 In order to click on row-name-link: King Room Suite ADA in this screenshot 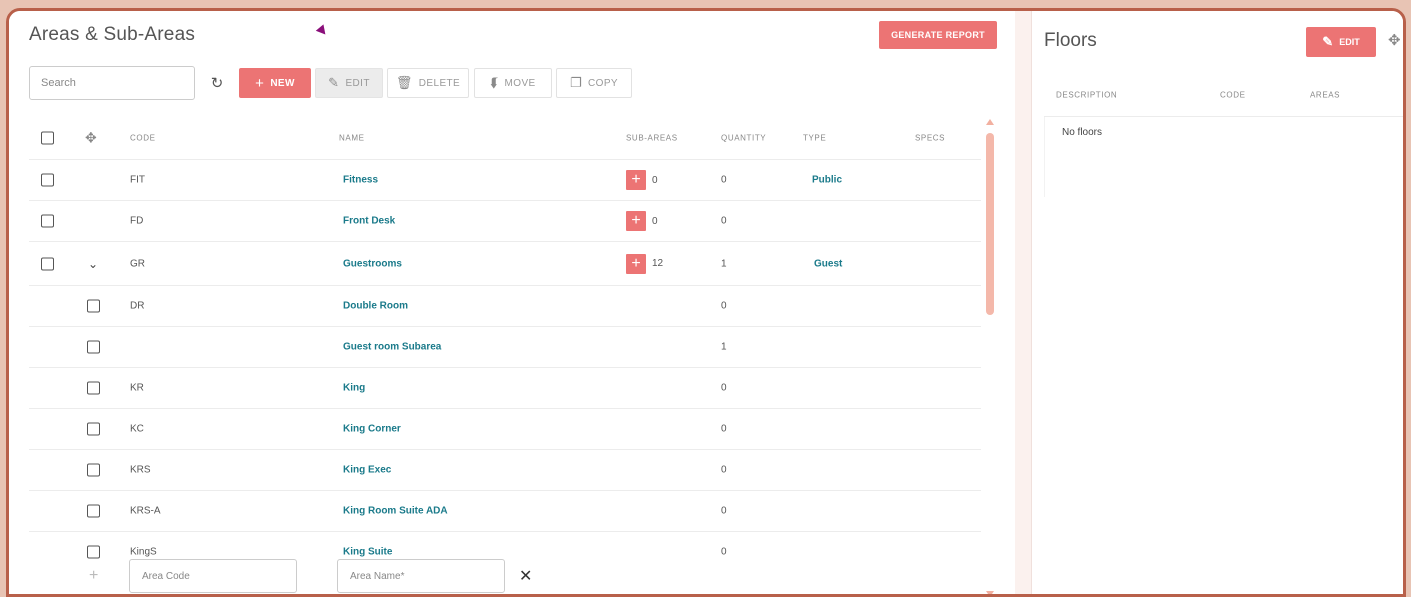, I will do `click(395, 511)`.